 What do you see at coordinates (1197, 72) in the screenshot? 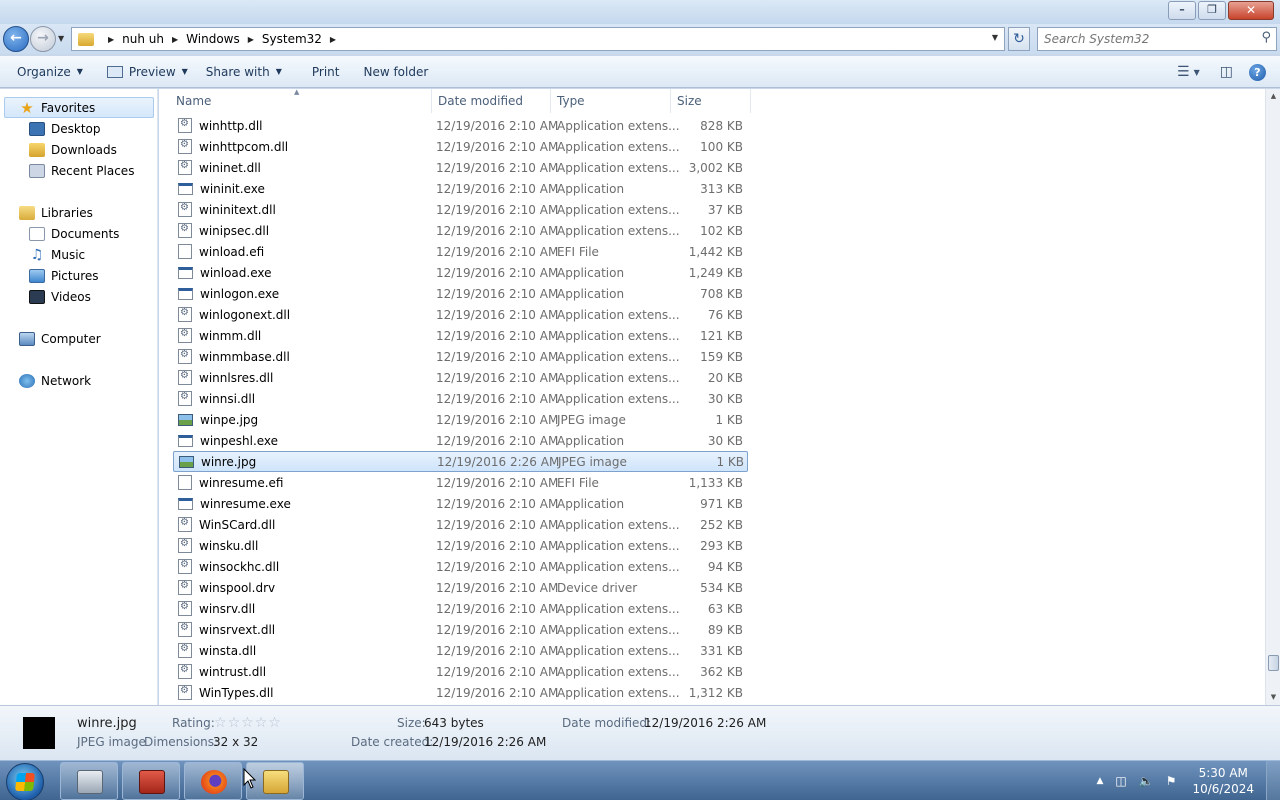
I see `view-options-dropdown: ▼` at bounding box center [1197, 72].